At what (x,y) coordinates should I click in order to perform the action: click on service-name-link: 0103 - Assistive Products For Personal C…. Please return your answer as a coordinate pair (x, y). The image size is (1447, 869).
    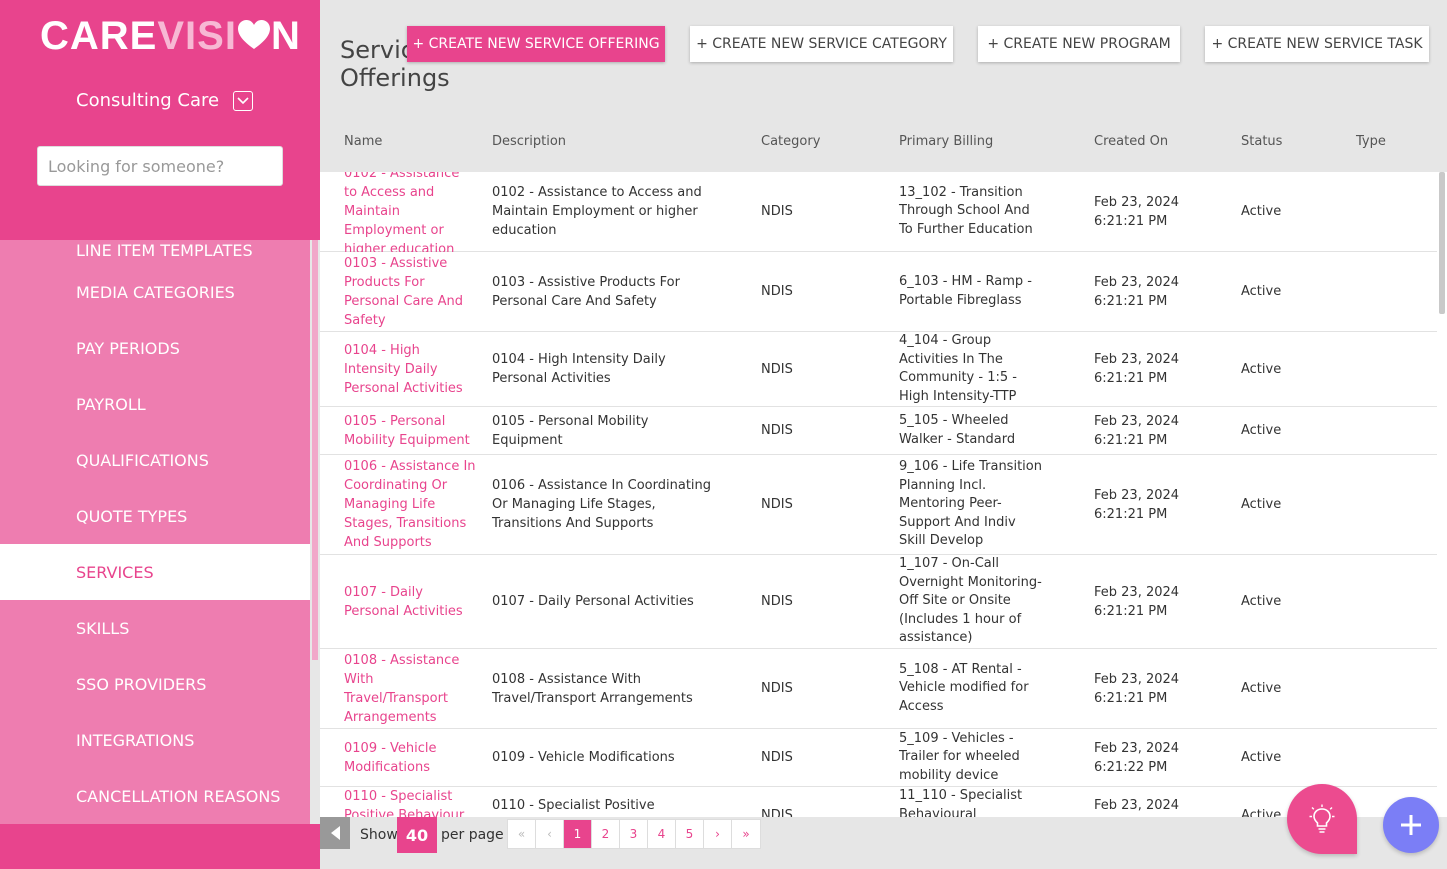
    Looking at the image, I should click on (410, 291).